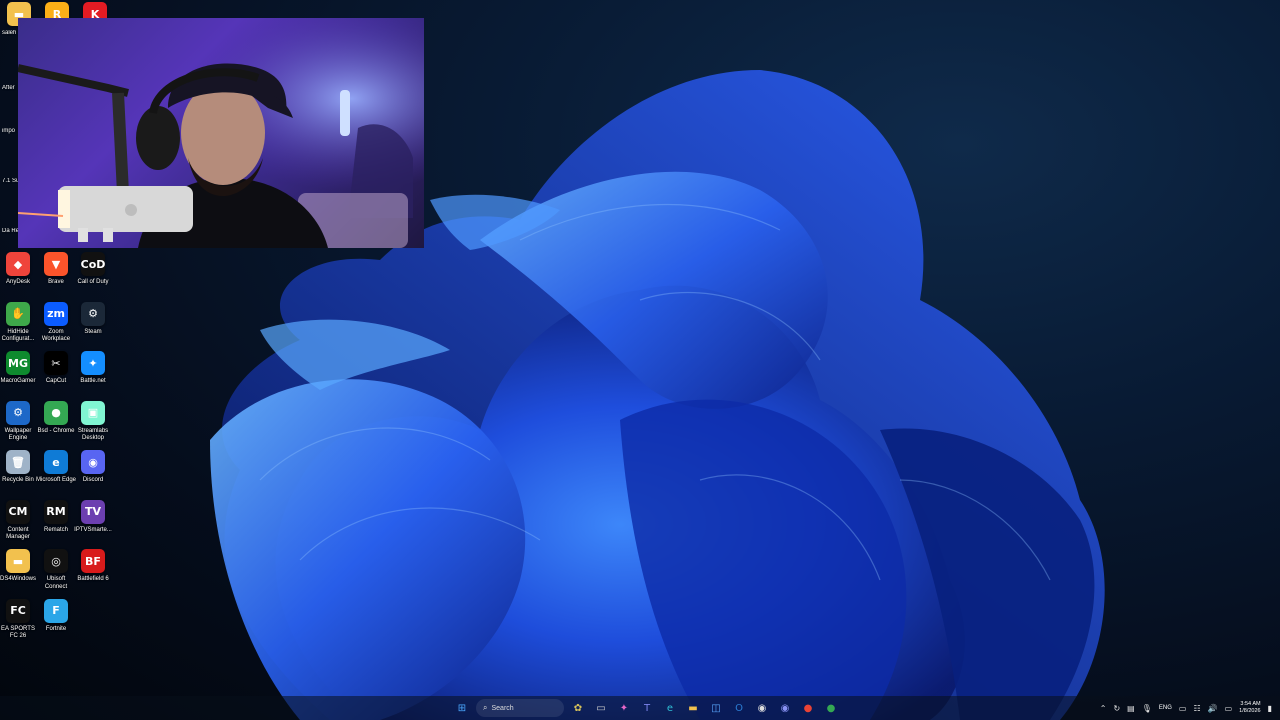  I want to click on desktop-icon-label: Bsd - Chrome, so click(56, 430).